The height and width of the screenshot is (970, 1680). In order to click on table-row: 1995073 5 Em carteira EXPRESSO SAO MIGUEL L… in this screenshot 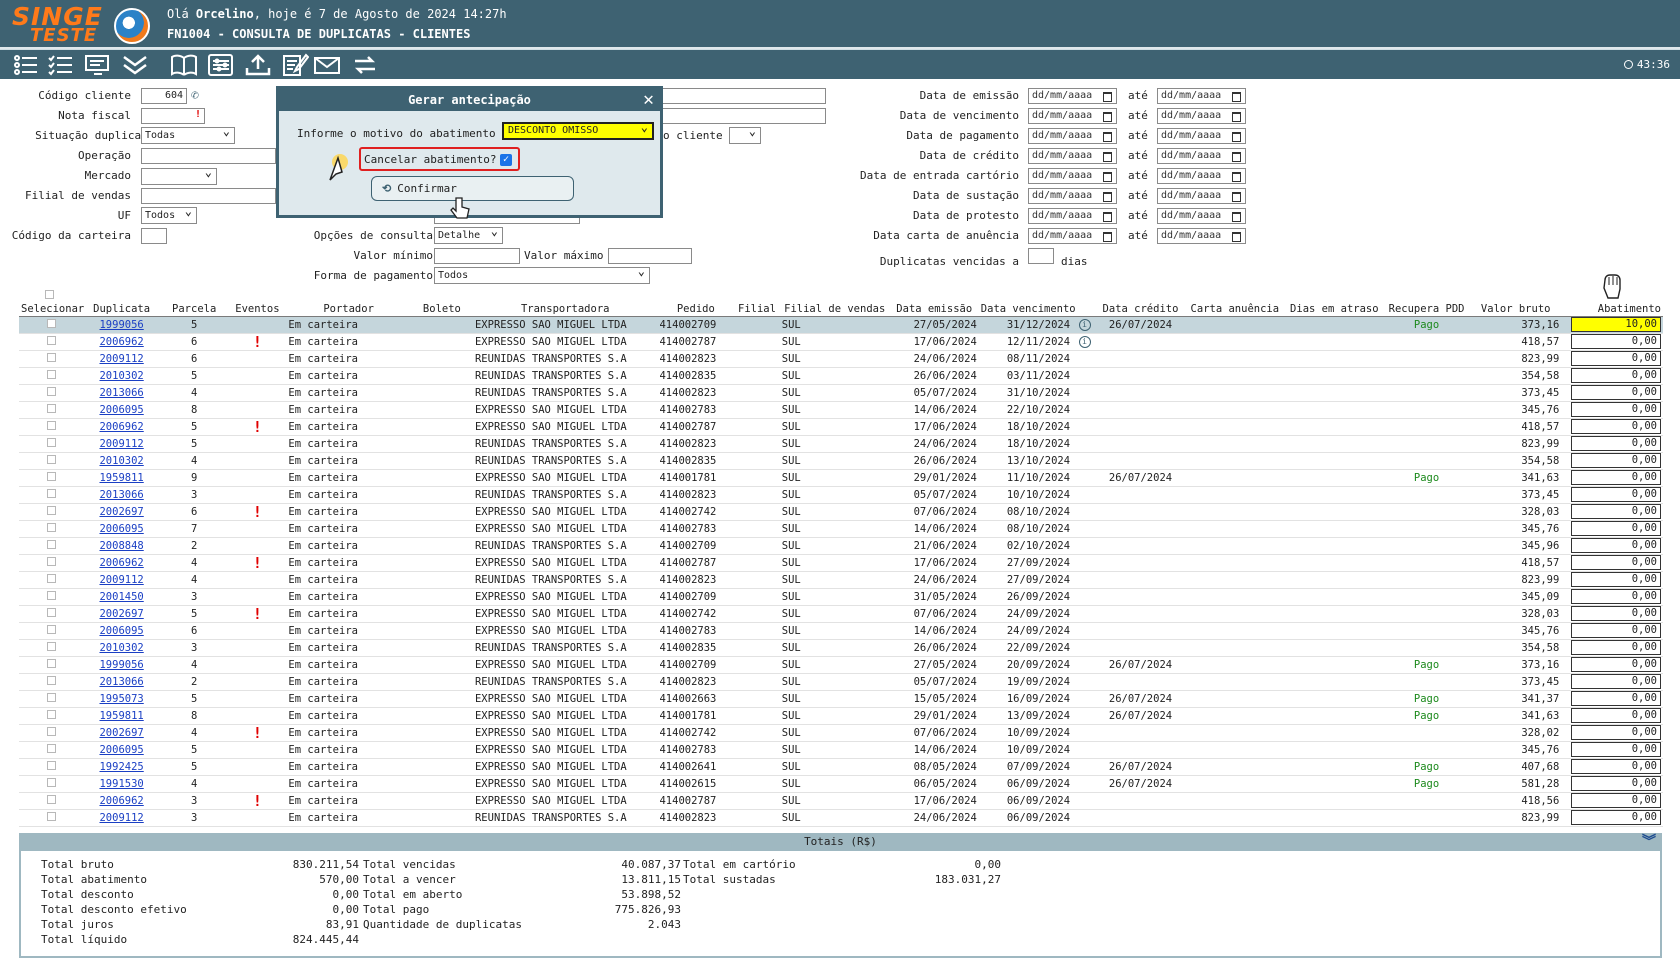, I will do `click(841, 699)`.